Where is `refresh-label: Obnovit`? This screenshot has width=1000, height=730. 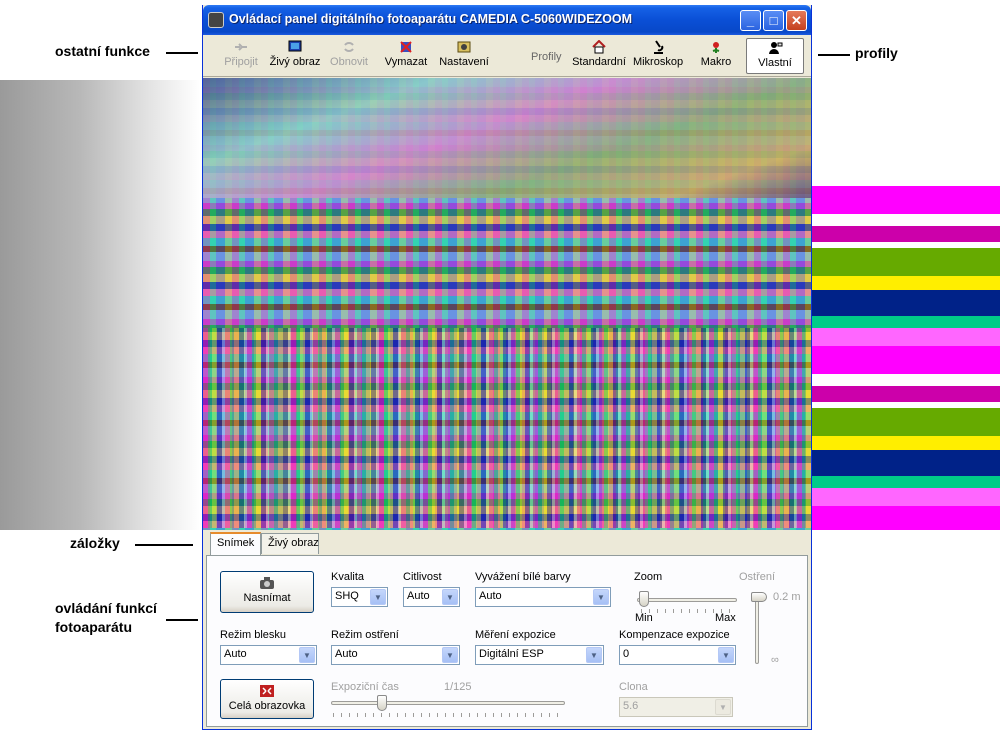 refresh-label: Obnovit is located at coordinates (349, 62).